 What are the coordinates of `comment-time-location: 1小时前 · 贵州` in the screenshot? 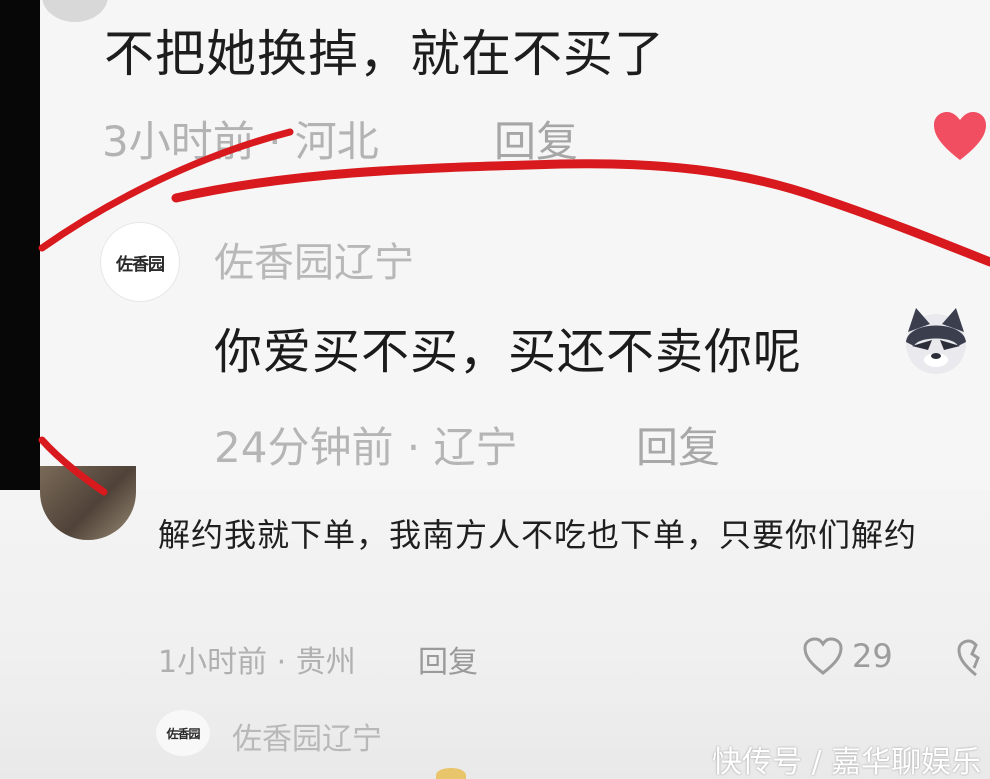 It's located at (257, 662).